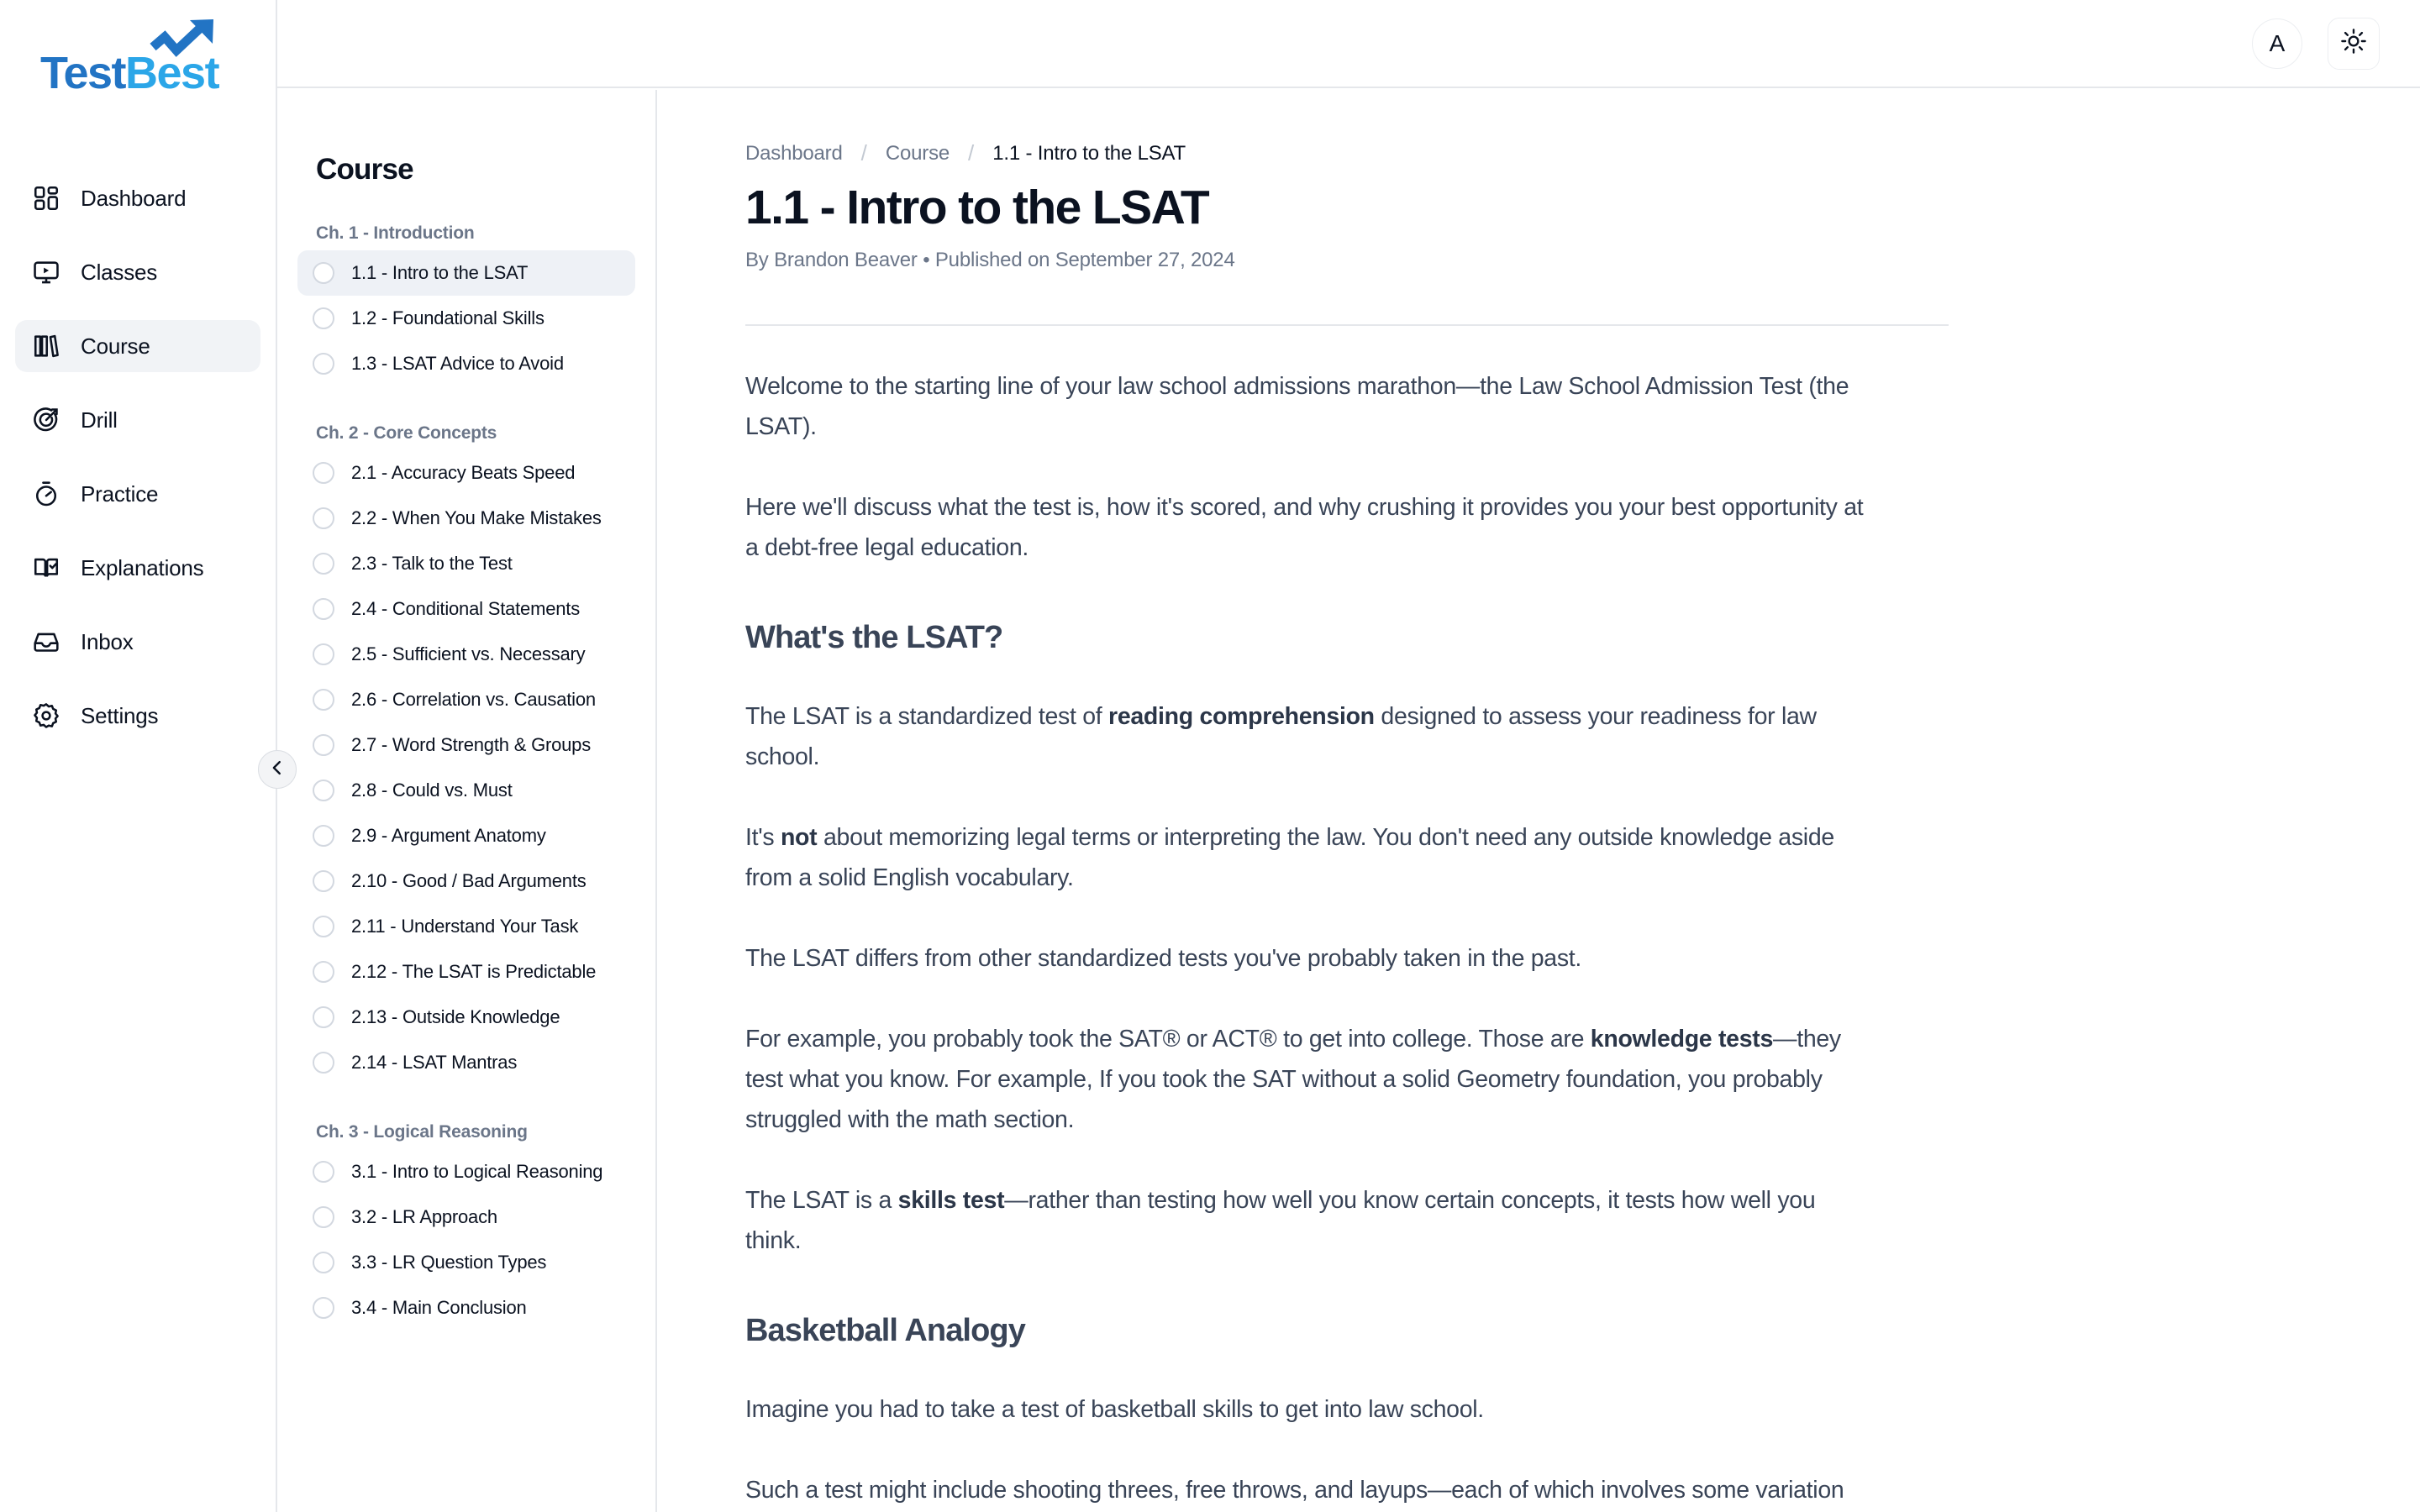 This screenshot has height=1512, width=2420. What do you see at coordinates (457, 363) in the screenshot?
I see `lesson-label: 1.3 - LSAT Advice to Avoid` at bounding box center [457, 363].